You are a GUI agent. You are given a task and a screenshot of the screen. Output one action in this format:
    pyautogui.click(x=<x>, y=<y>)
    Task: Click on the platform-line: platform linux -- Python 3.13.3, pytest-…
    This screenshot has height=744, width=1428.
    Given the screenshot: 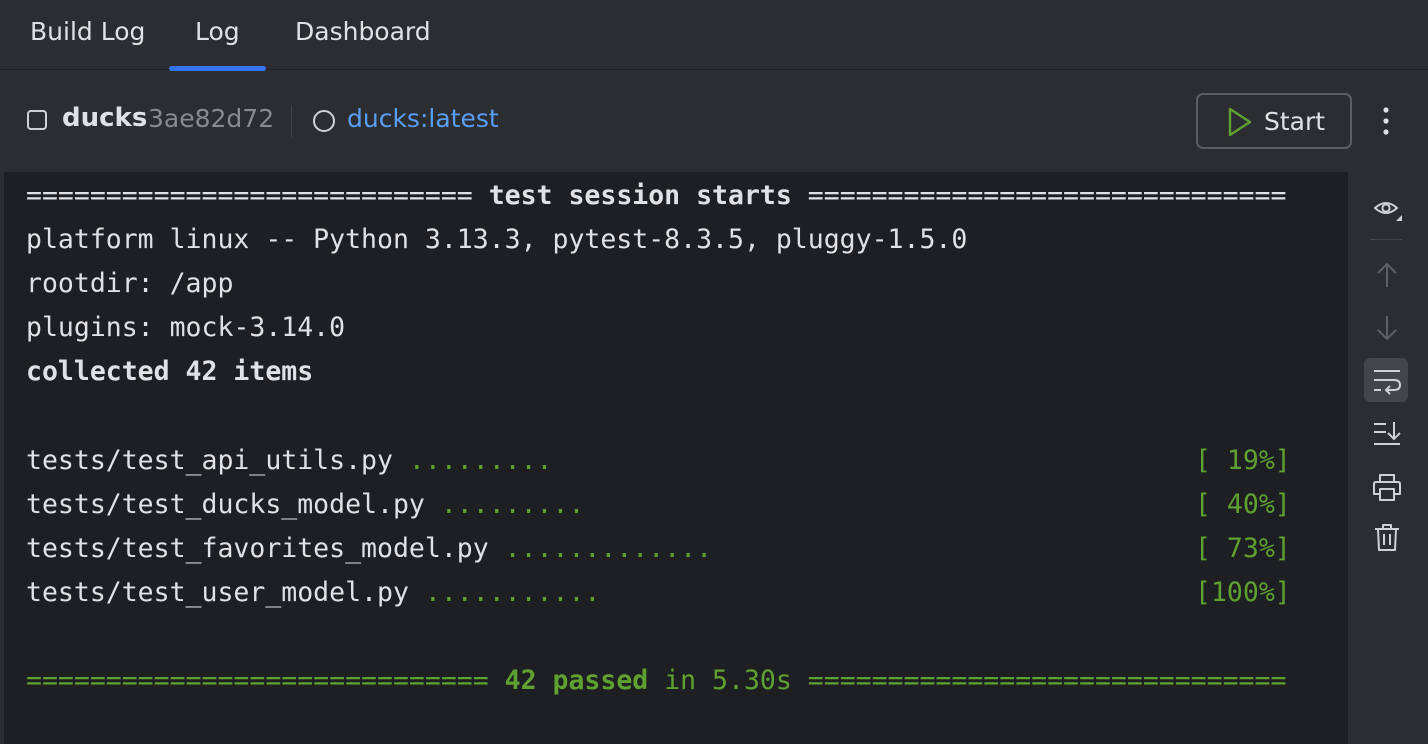 What is the action you would take?
    pyautogui.click(x=497, y=239)
    